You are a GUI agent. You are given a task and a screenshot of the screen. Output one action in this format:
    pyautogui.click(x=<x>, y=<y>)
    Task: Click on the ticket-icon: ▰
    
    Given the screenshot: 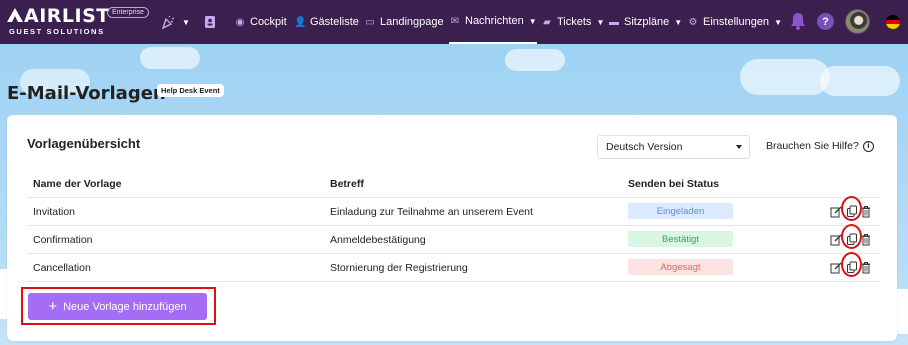 What is the action you would take?
    pyautogui.click(x=547, y=22)
    